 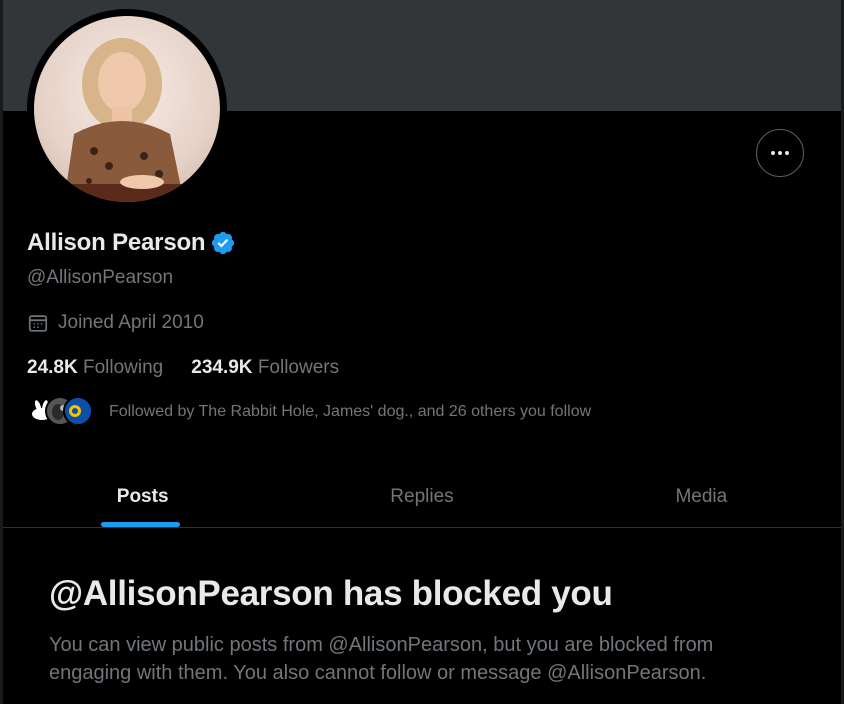 What do you see at coordinates (331, 593) in the screenshot?
I see `blocked-message-title: @AllisonPearson has blocked you` at bounding box center [331, 593].